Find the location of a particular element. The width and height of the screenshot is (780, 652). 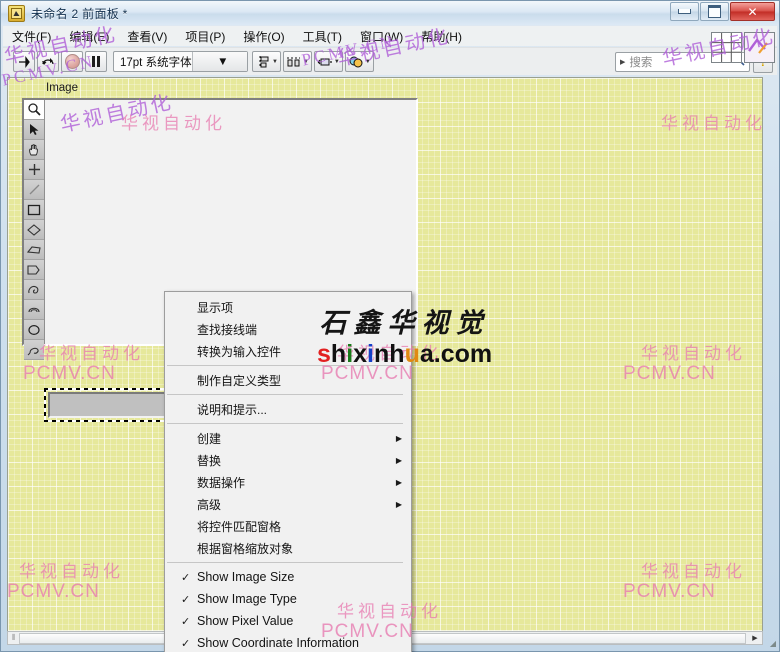

freehand-icon is located at coordinates (33, 289).